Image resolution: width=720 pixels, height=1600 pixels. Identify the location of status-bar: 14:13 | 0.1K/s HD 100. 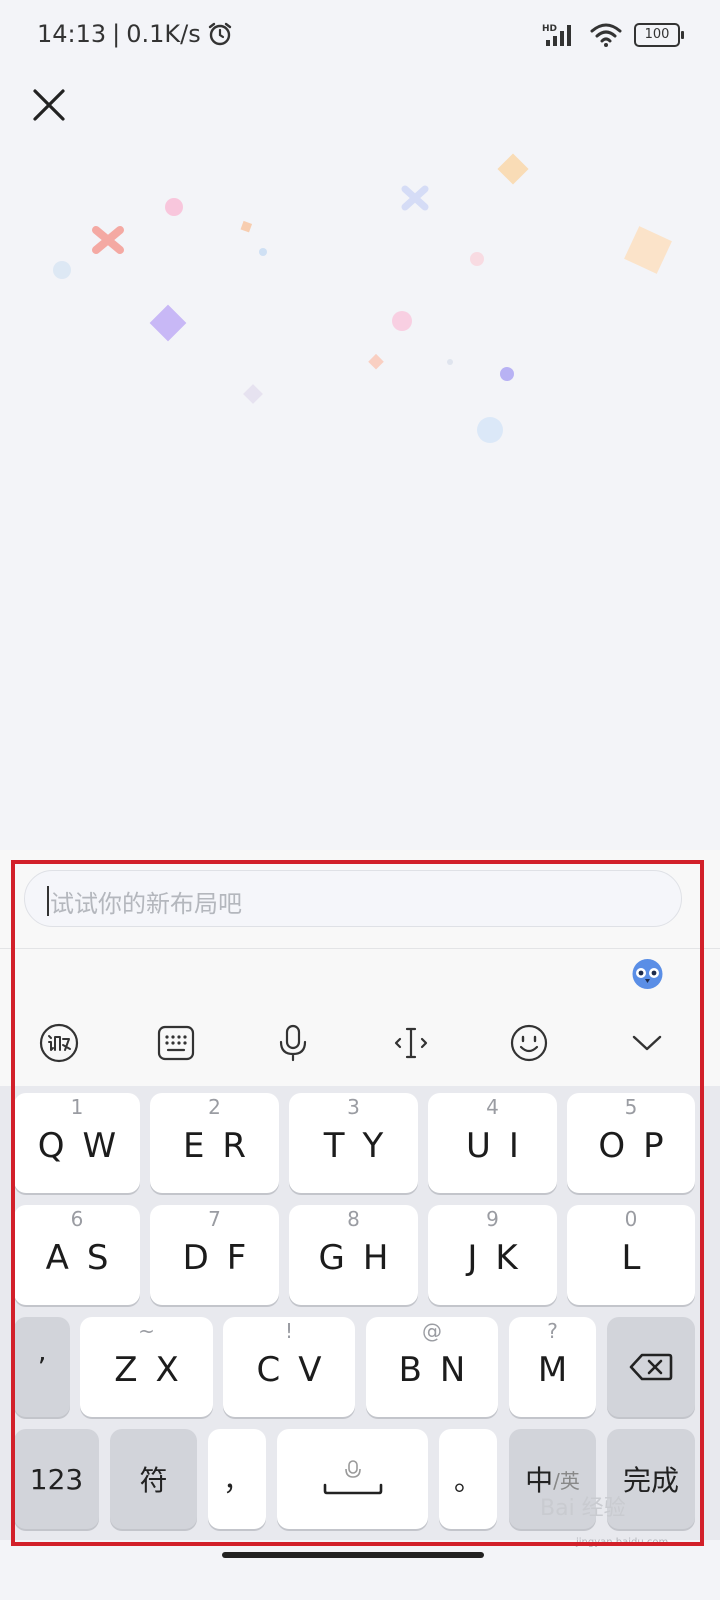
(360, 36).